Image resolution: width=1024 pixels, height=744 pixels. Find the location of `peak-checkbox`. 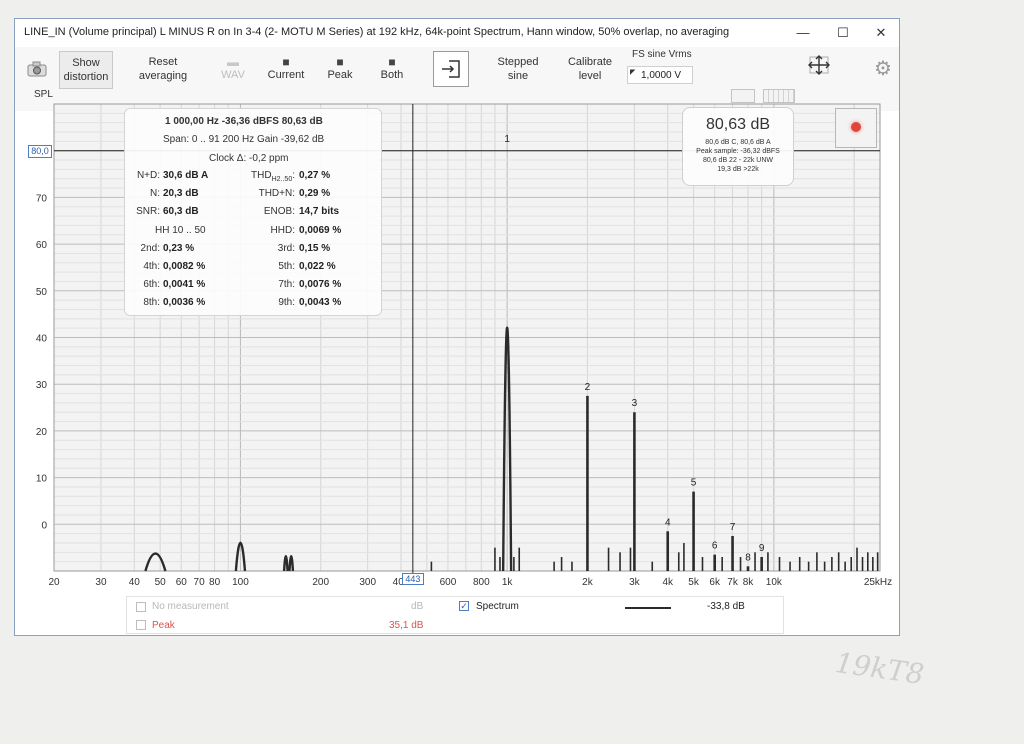

peak-checkbox is located at coordinates (141, 625).